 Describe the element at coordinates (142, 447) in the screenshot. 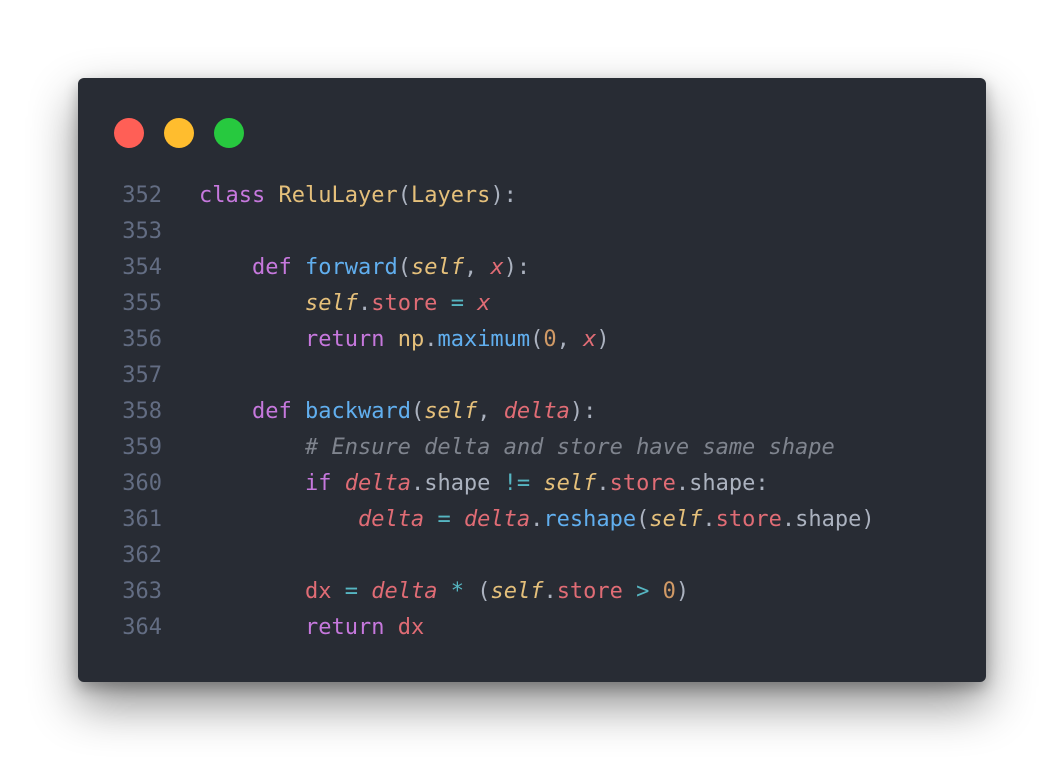

I see `line-number: 359` at that location.